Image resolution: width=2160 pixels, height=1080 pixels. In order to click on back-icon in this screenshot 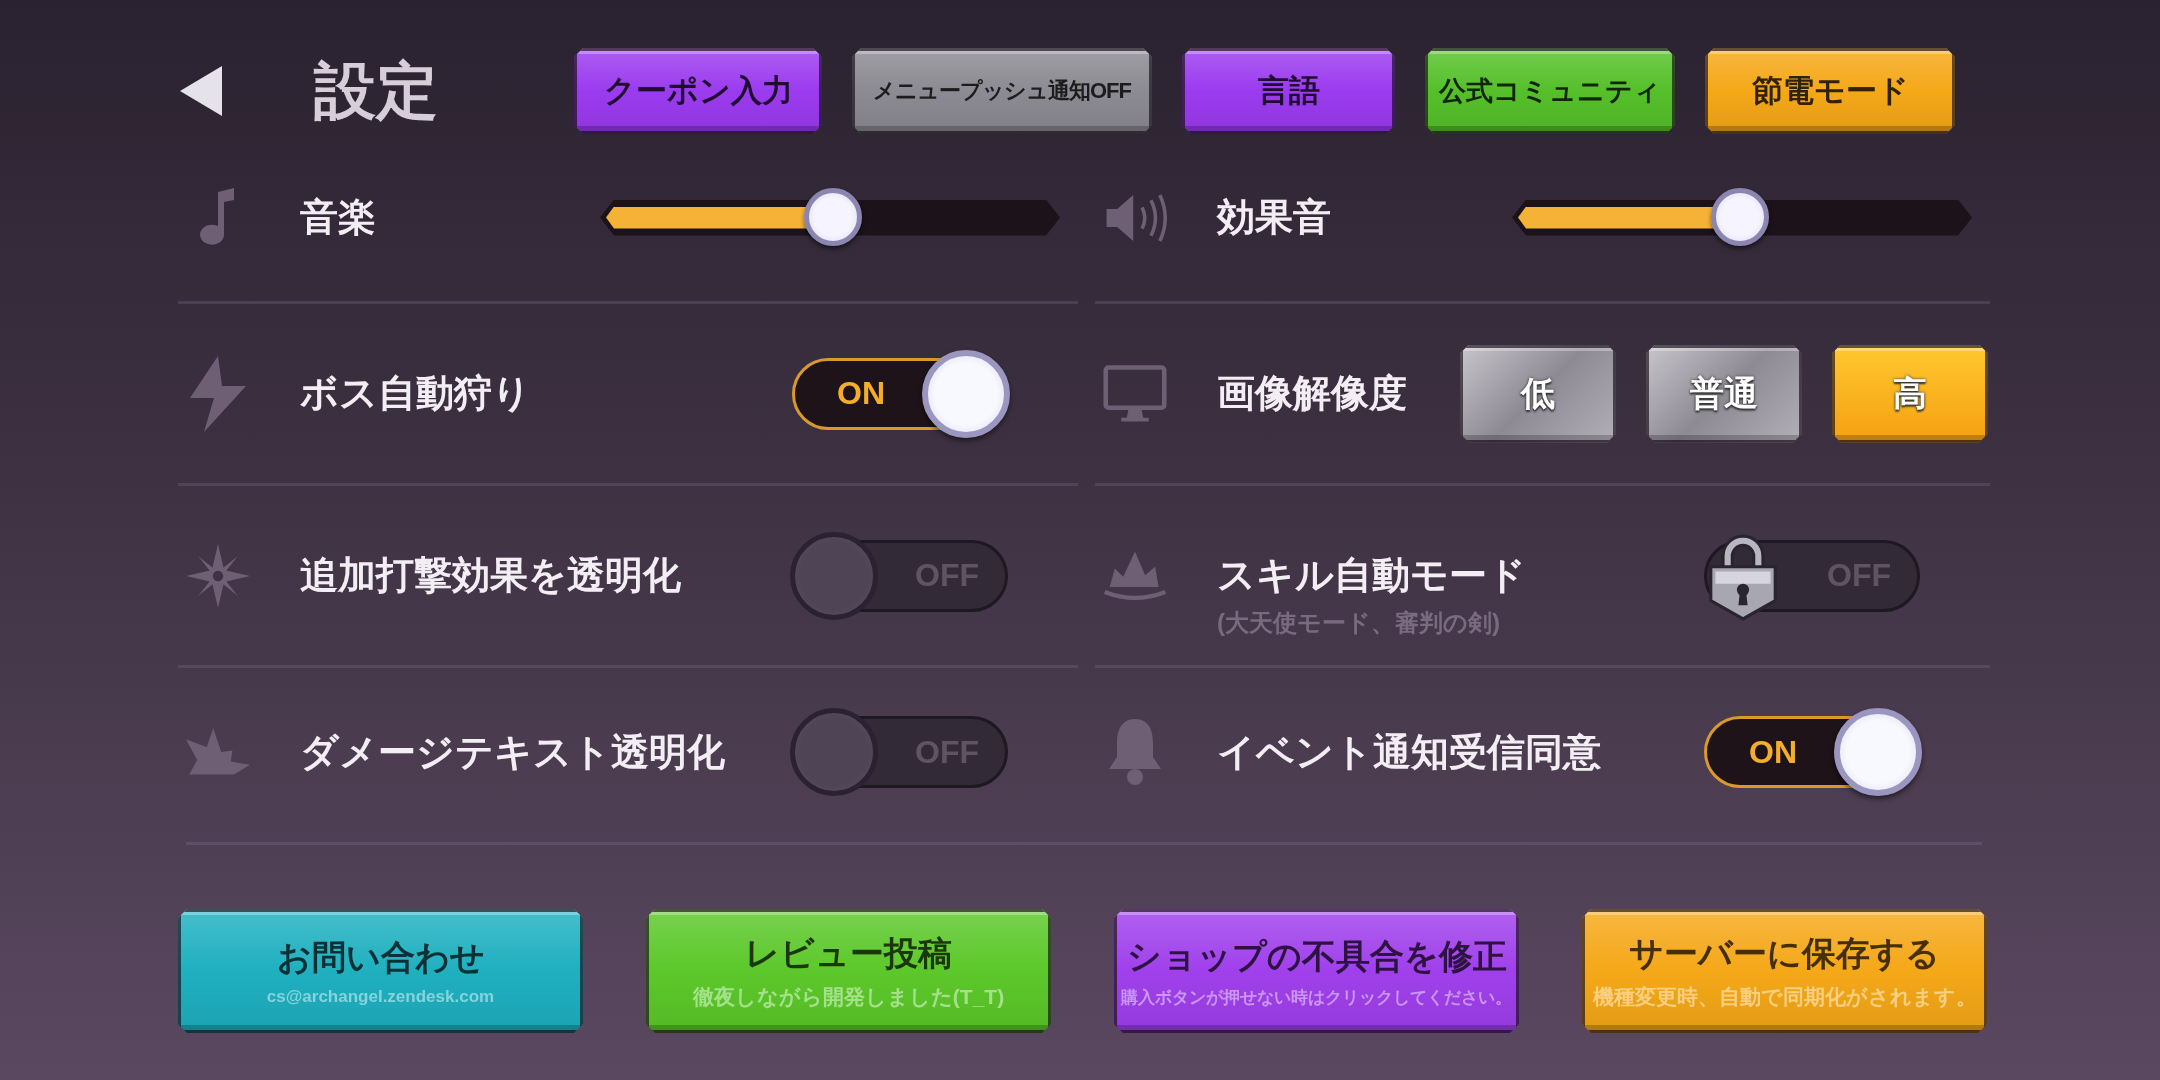, I will do `click(201, 91)`.